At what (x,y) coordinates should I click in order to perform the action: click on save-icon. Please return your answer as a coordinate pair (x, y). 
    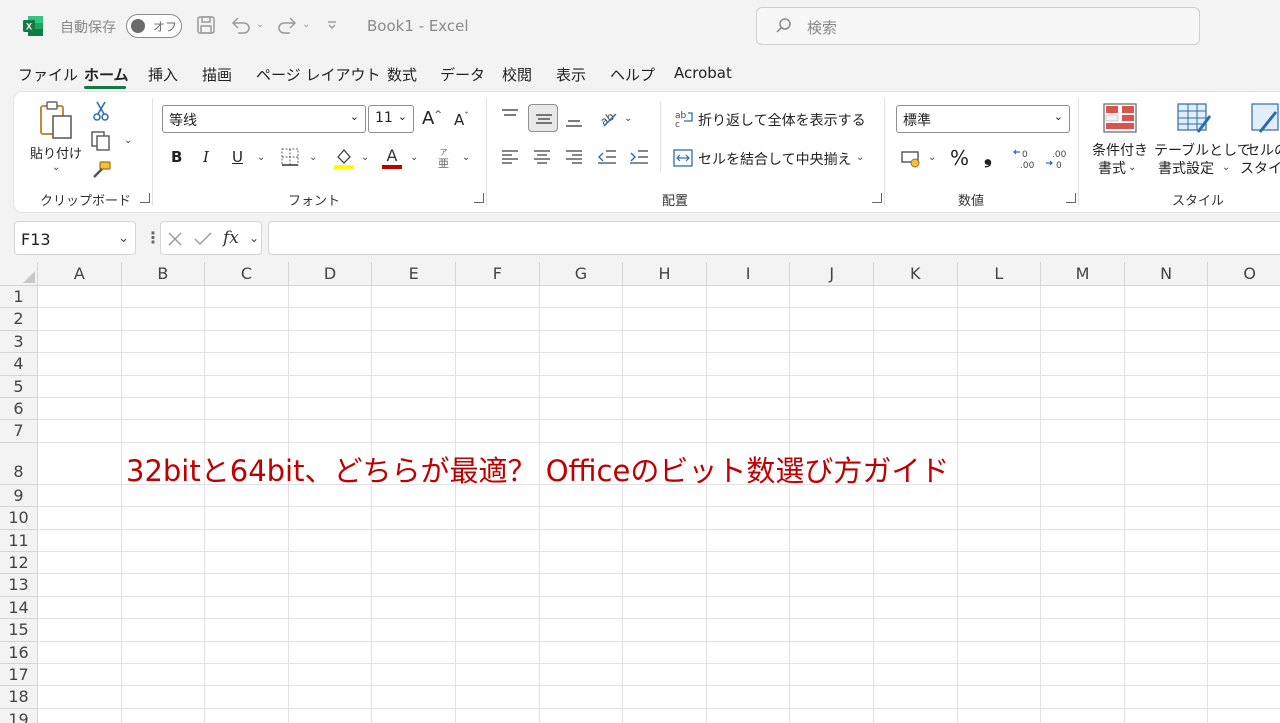
    Looking at the image, I should click on (206, 25).